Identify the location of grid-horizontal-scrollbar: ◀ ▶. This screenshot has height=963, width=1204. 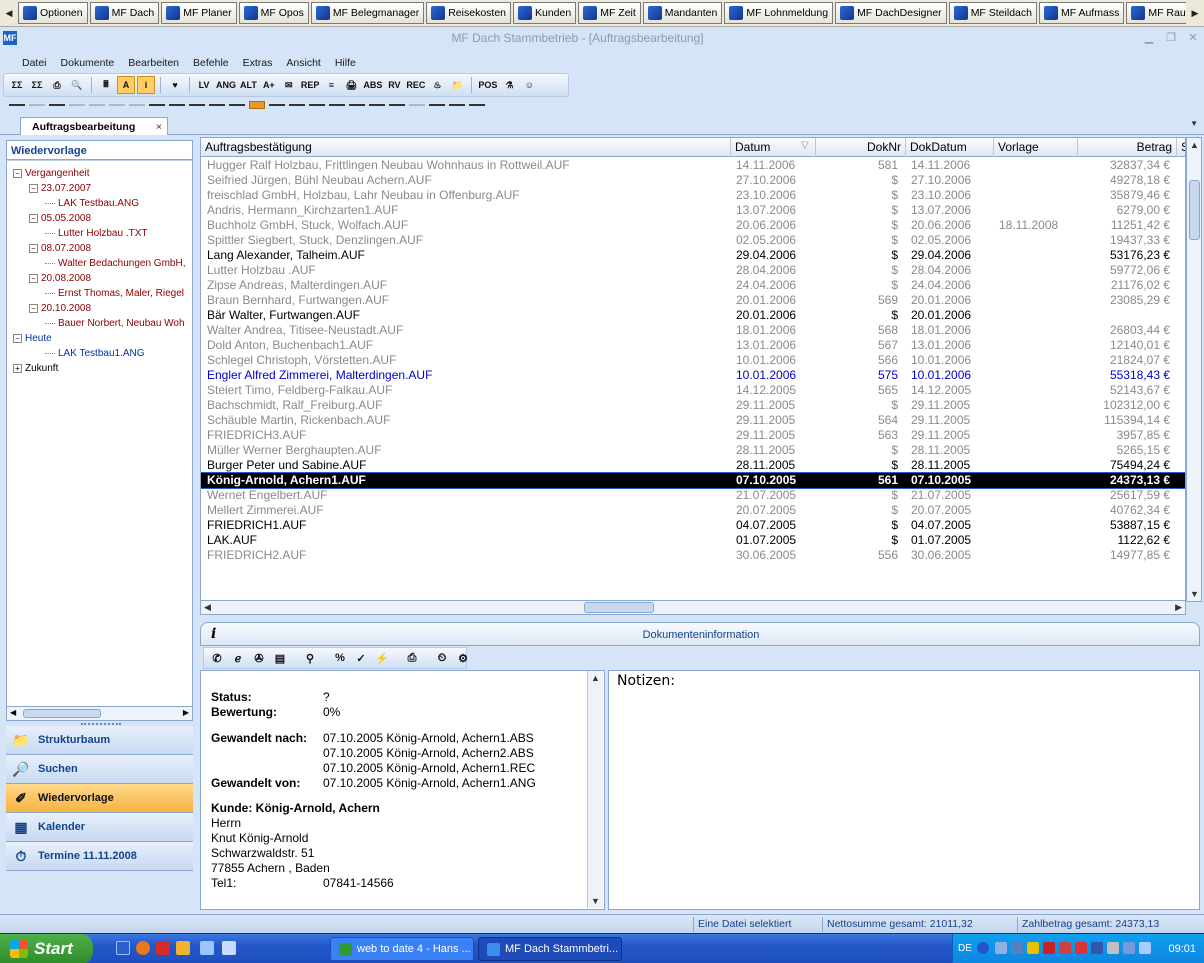
(693, 607).